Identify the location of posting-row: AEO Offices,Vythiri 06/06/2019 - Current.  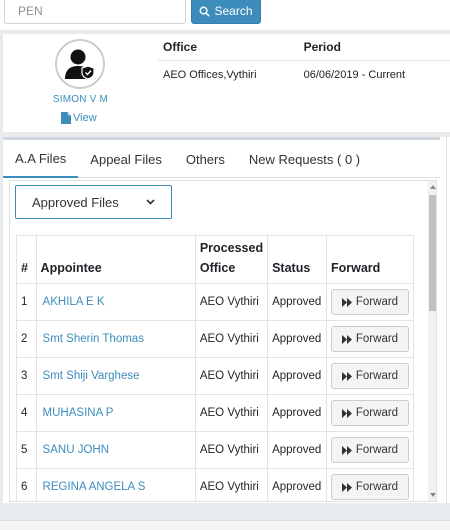
(304, 75).